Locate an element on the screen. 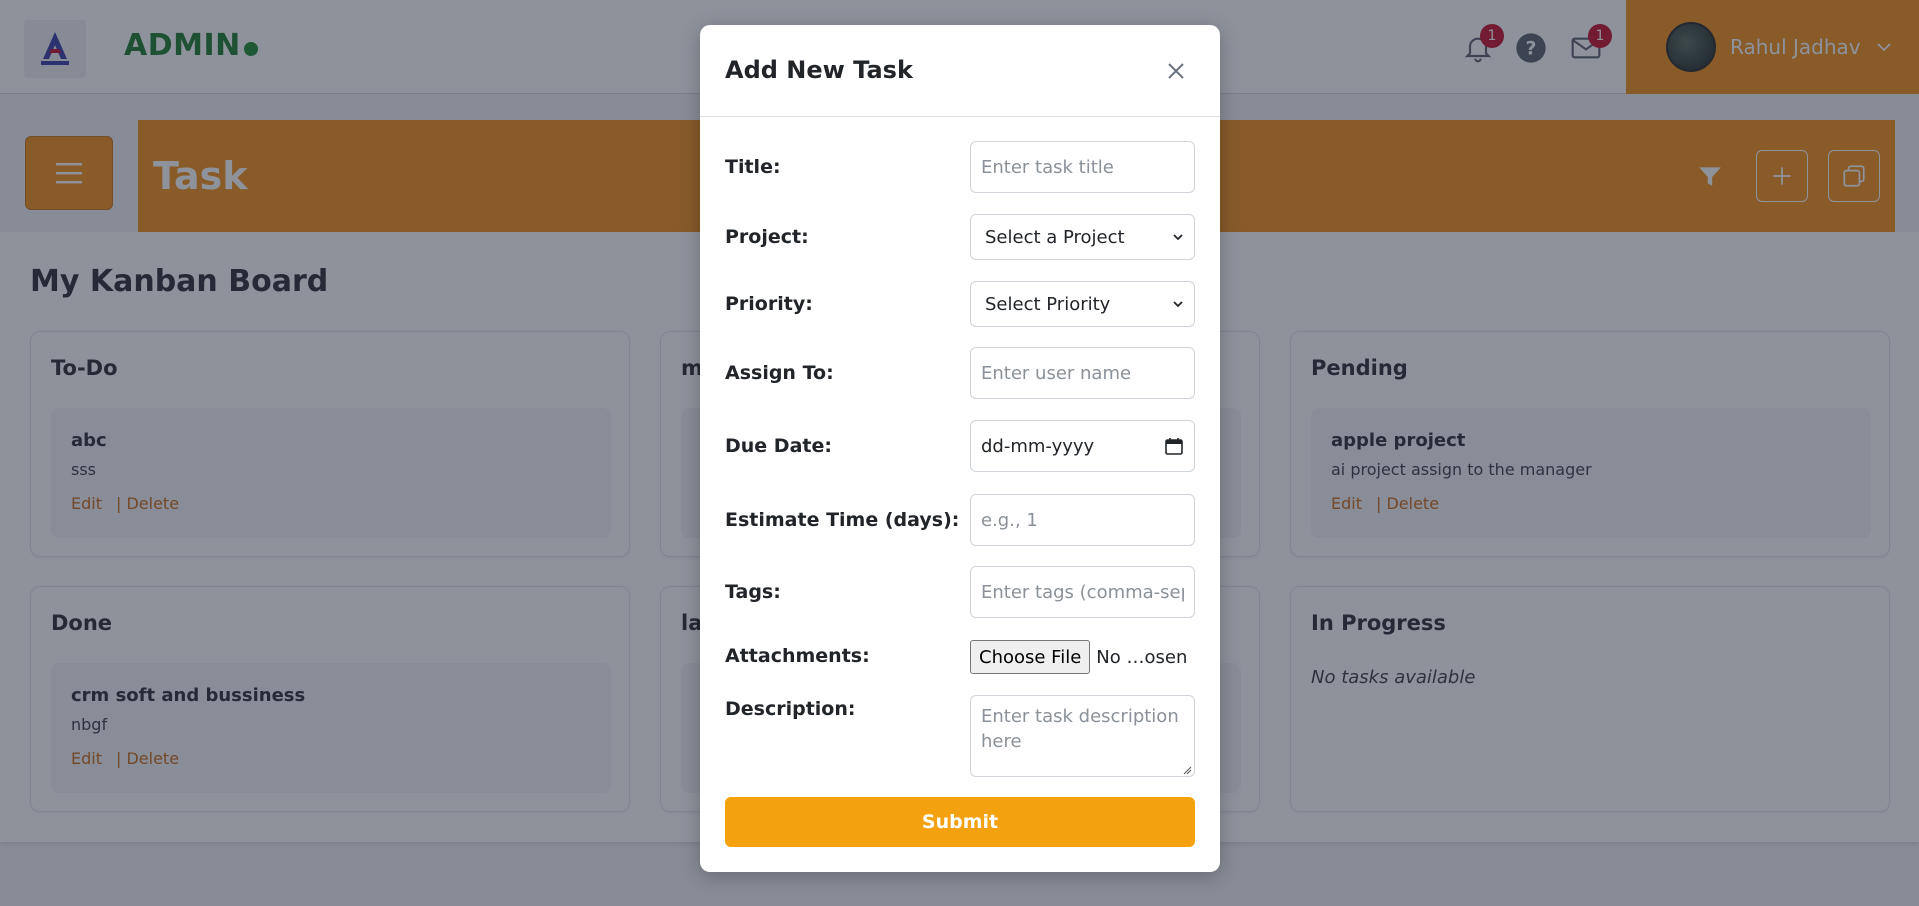 This screenshot has width=1919, height=906. estimate-time-label: Estimate Time (days): is located at coordinates (842, 520).